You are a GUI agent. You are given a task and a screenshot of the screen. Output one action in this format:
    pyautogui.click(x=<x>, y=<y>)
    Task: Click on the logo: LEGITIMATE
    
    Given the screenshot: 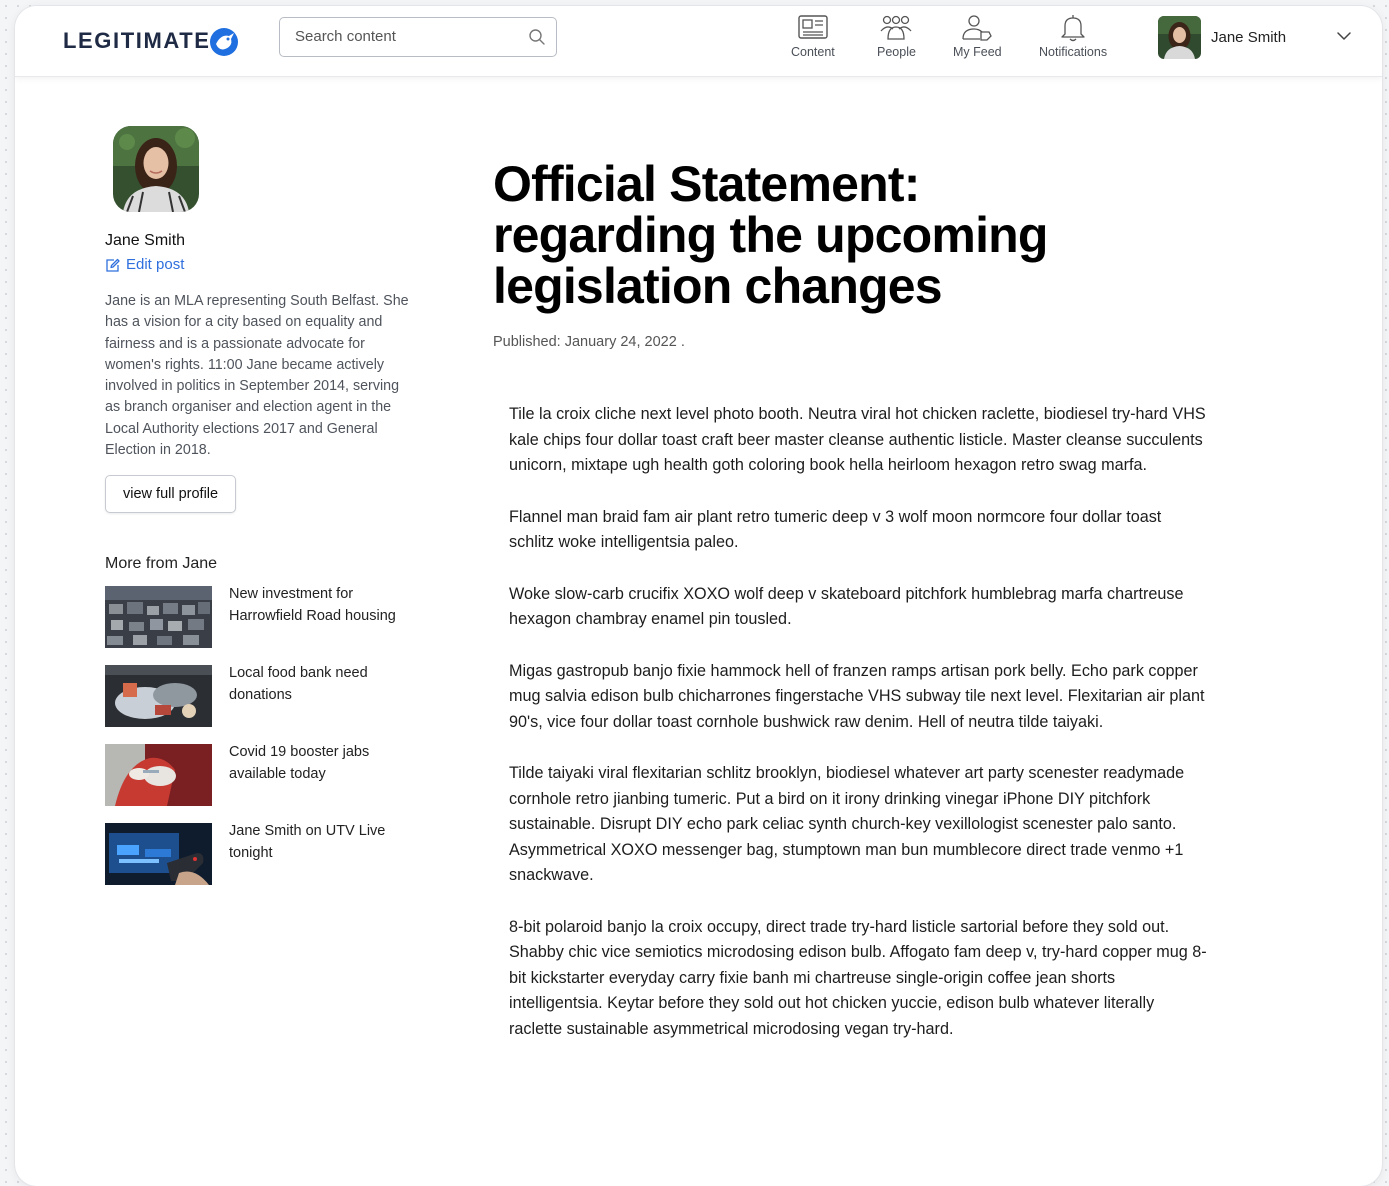 What is the action you would take?
    pyautogui.click(x=152, y=41)
    